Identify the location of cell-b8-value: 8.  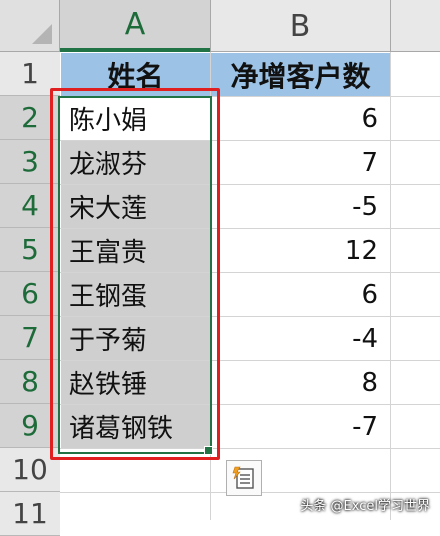
(300, 382).